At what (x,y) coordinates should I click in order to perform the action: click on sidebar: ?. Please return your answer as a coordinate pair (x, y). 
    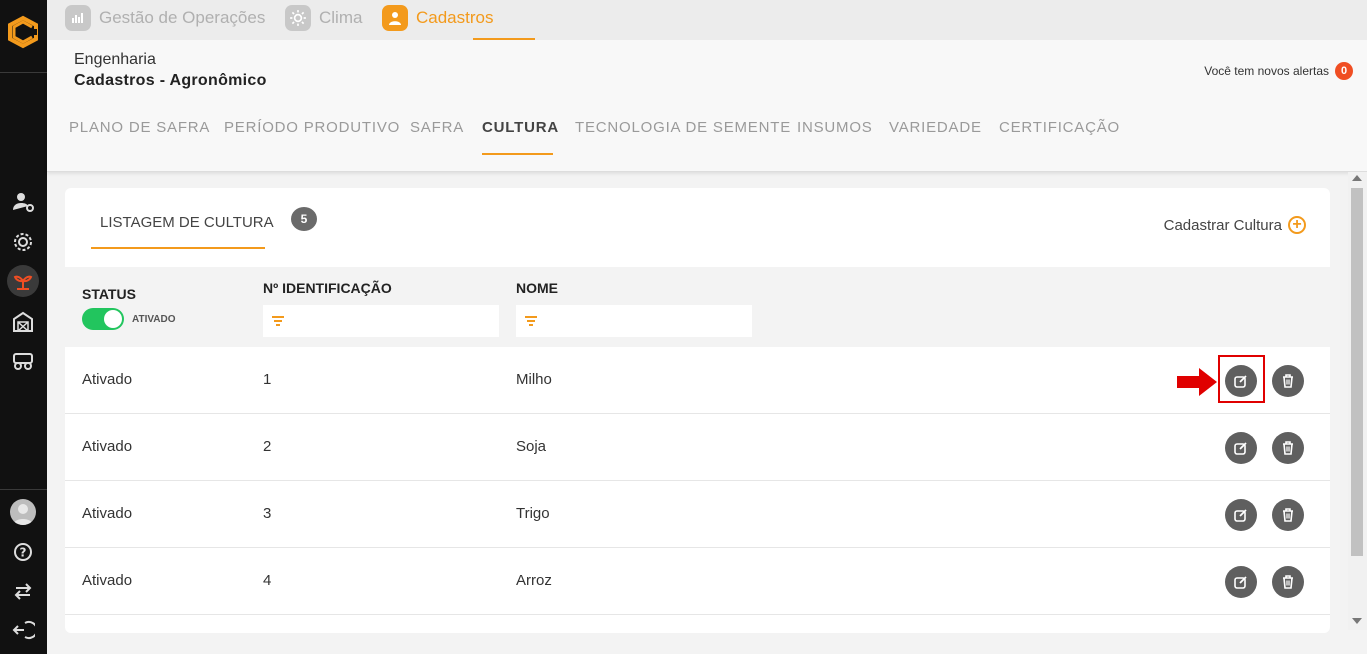
    Looking at the image, I should click on (23, 327).